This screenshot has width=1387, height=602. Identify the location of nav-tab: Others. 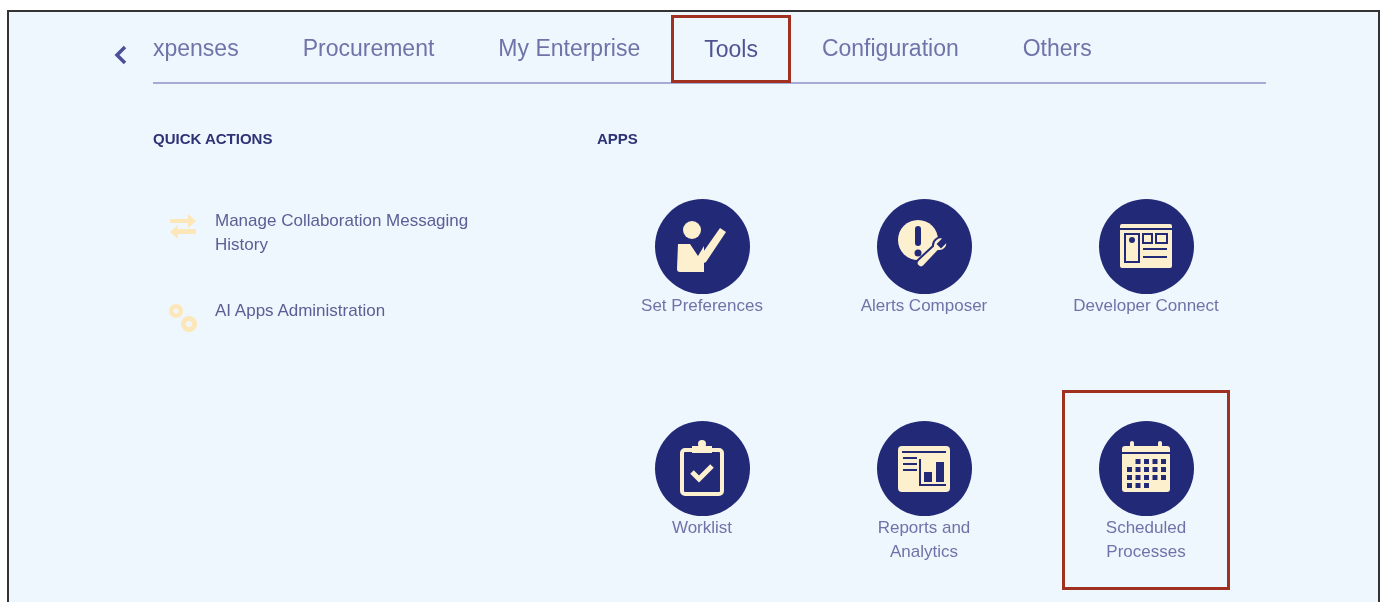
(1057, 48).